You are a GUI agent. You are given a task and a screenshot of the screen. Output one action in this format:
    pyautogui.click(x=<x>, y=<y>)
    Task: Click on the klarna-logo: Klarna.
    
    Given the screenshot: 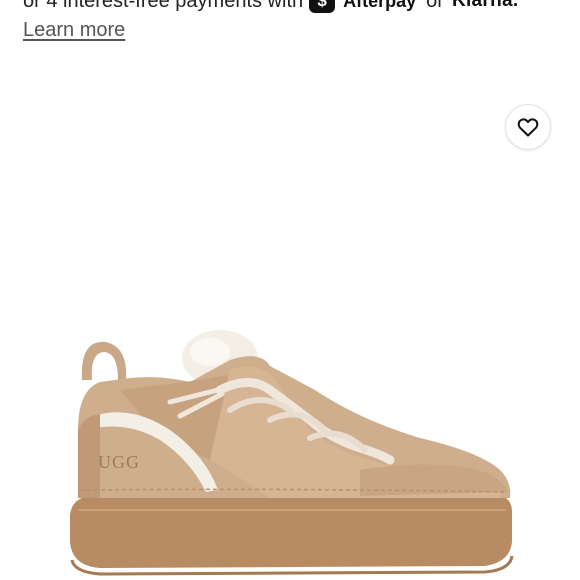 What is the action you would take?
    pyautogui.click(x=485, y=6)
    